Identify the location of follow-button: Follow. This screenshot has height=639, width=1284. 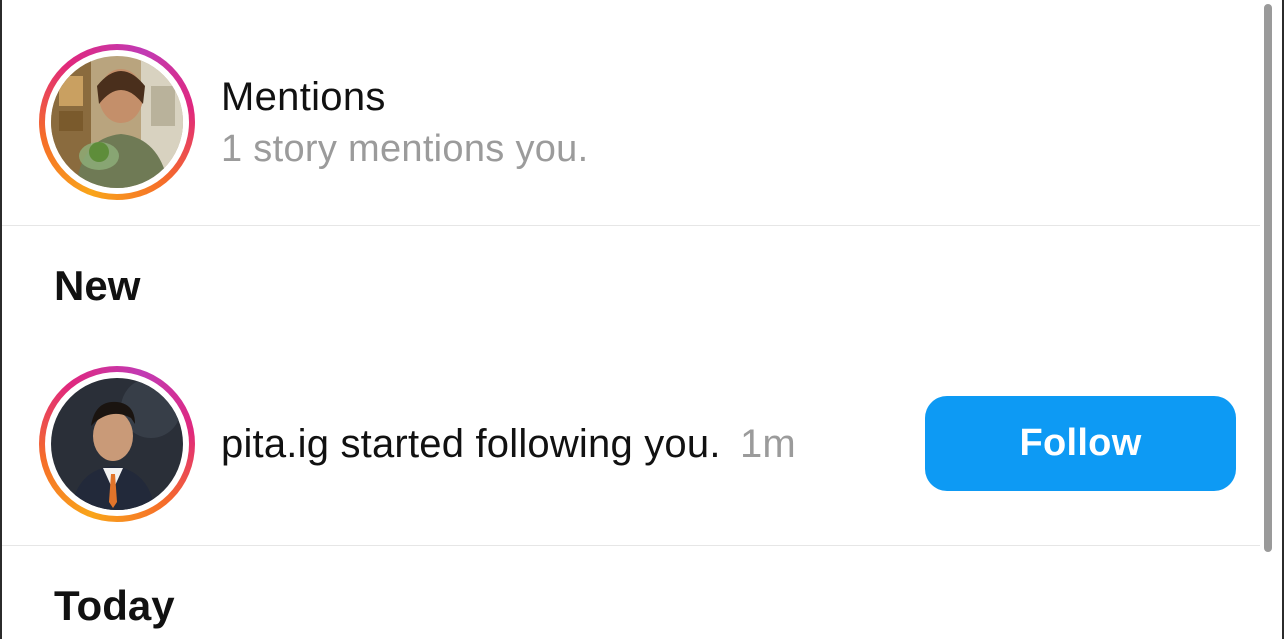
(1080, 443).